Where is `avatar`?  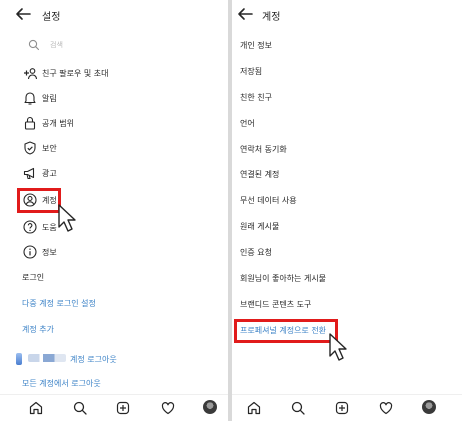 avatar is located at coordinates (19, 359).